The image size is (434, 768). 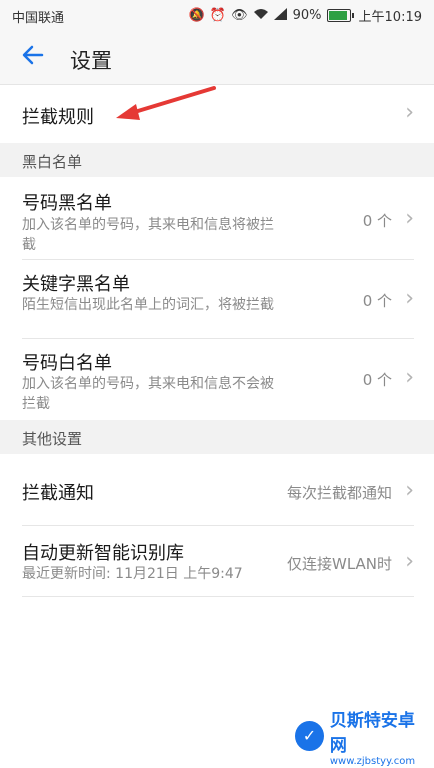 What do you see at coordinates (309, 736) in the screenshot?
I see `watermark-logo-icon: ✓` at bounding box center [309, 736].